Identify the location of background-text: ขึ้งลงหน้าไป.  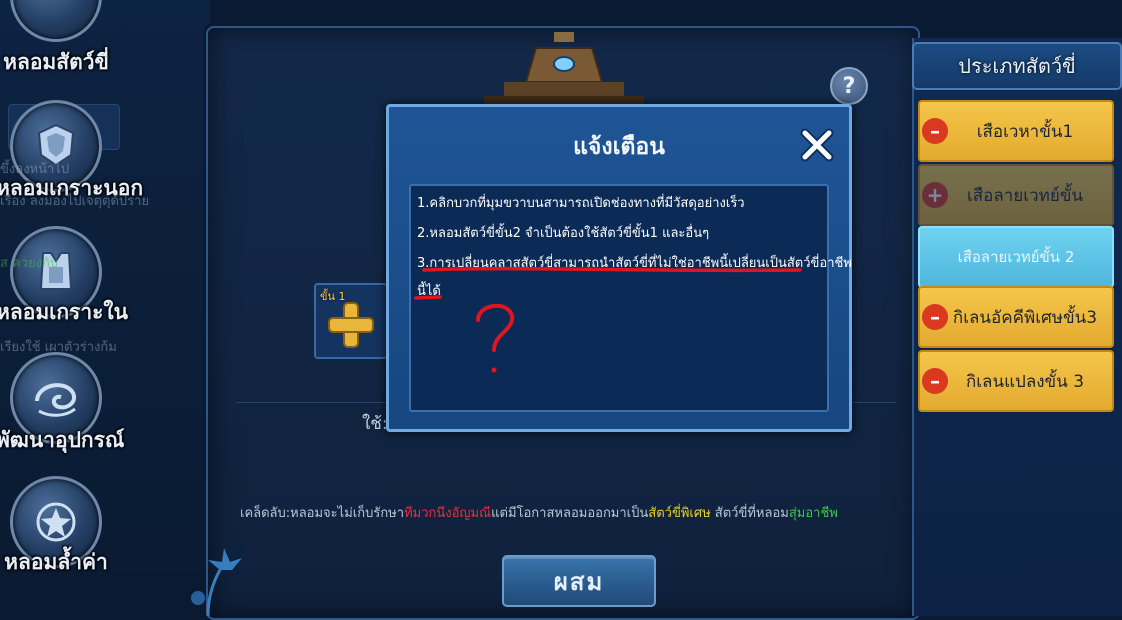
(35, 169).